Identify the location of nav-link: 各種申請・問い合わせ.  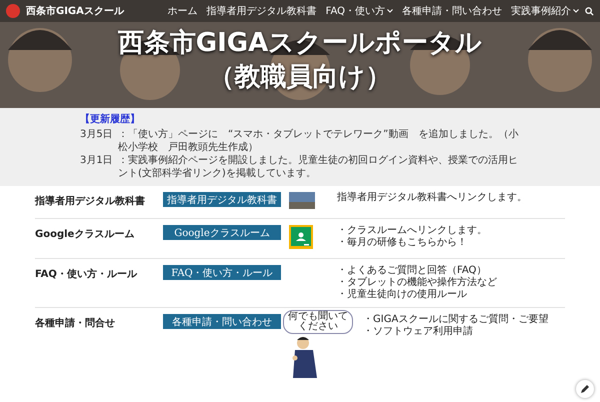
(452, 11).